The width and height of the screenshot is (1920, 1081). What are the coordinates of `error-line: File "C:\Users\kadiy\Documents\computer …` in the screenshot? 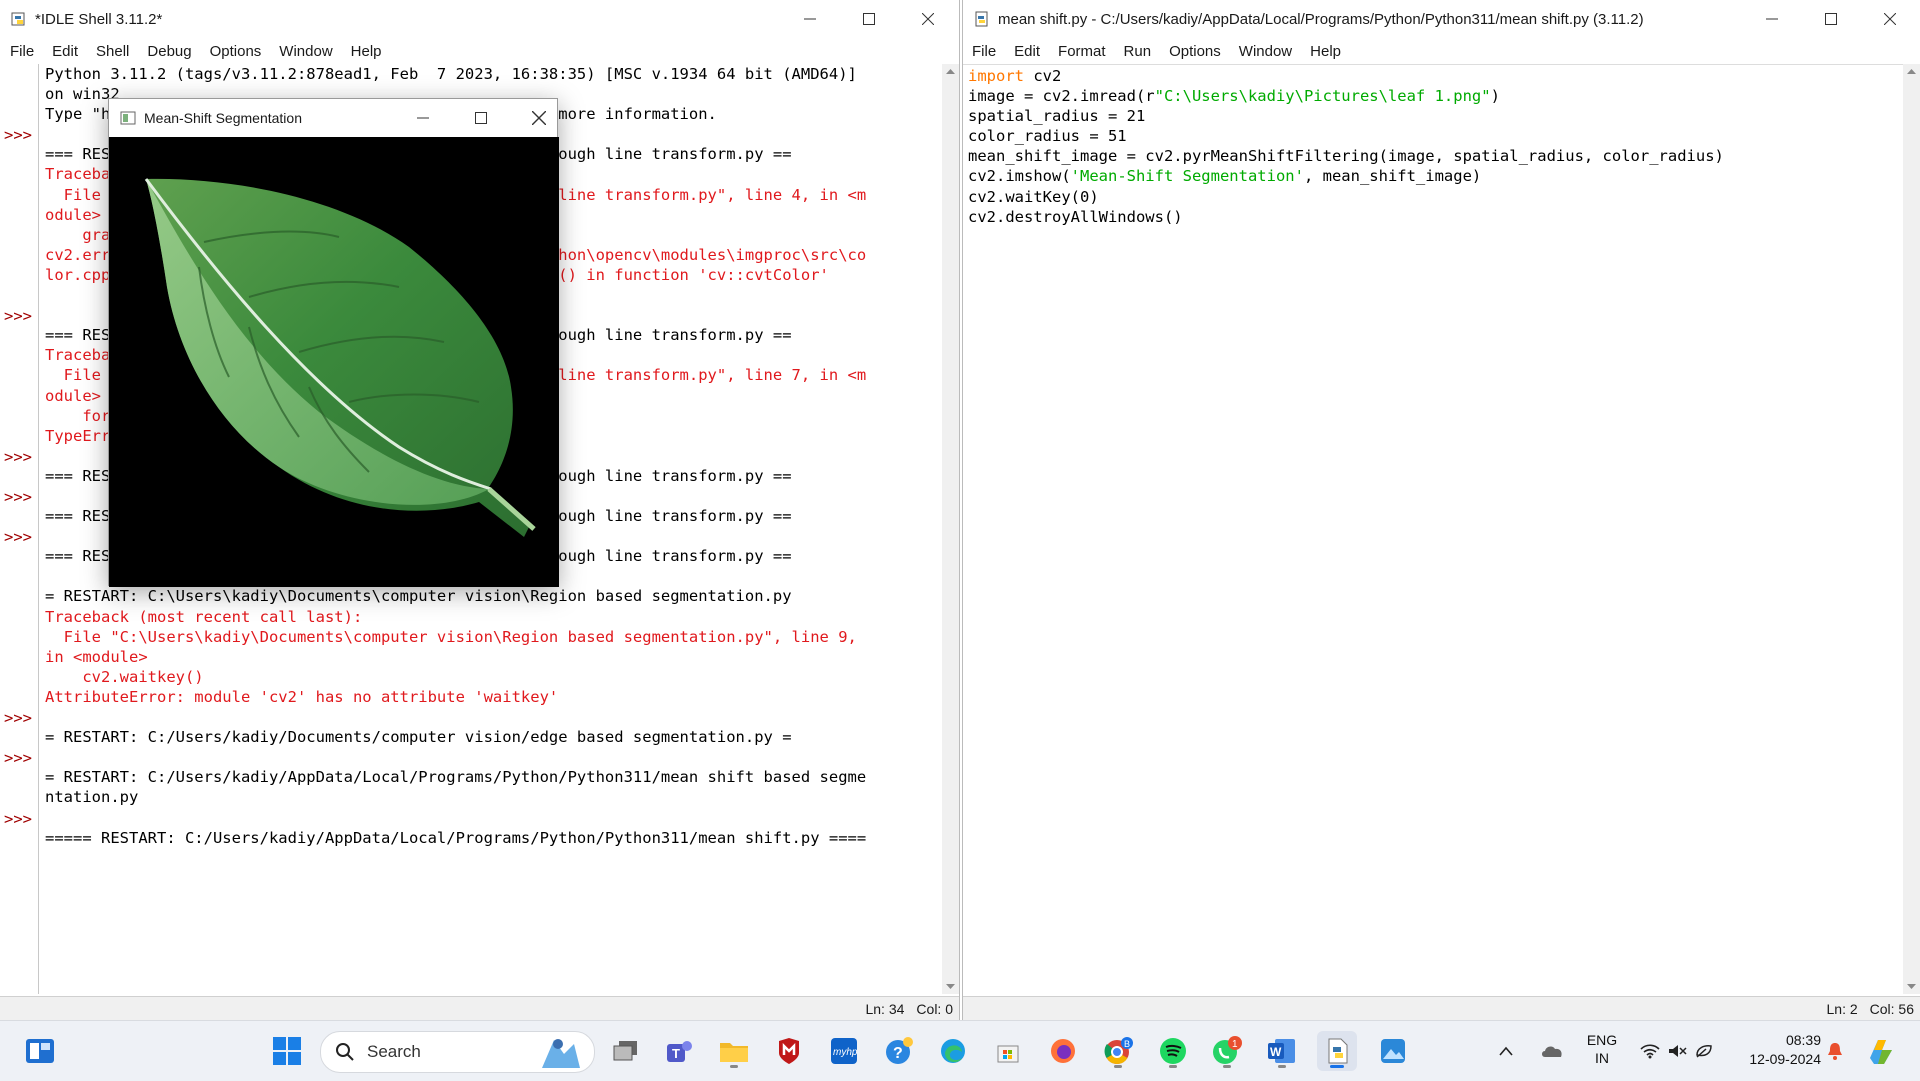 It's located at (451, 636).